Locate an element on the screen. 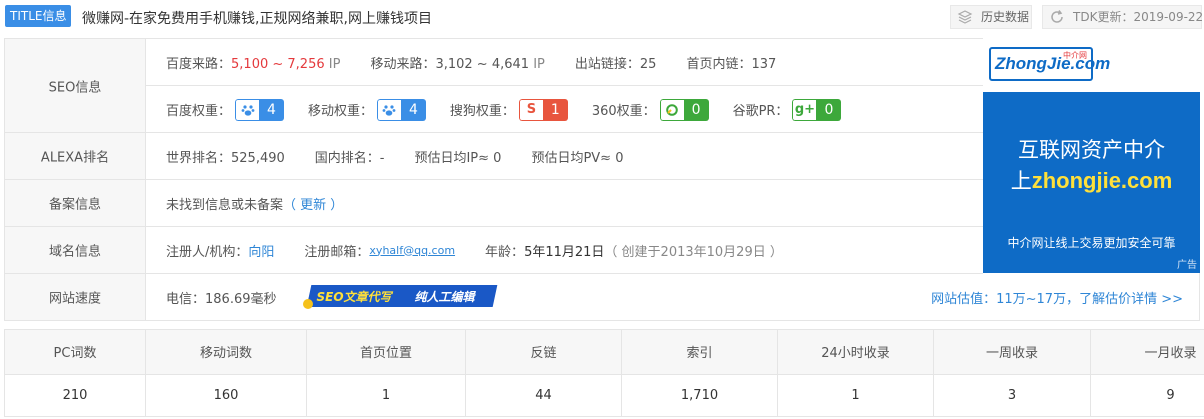 The height and width of the screenshot is (419, 1204). baidu-weight-label: 百度权重： is located at coordinates (199, 111).